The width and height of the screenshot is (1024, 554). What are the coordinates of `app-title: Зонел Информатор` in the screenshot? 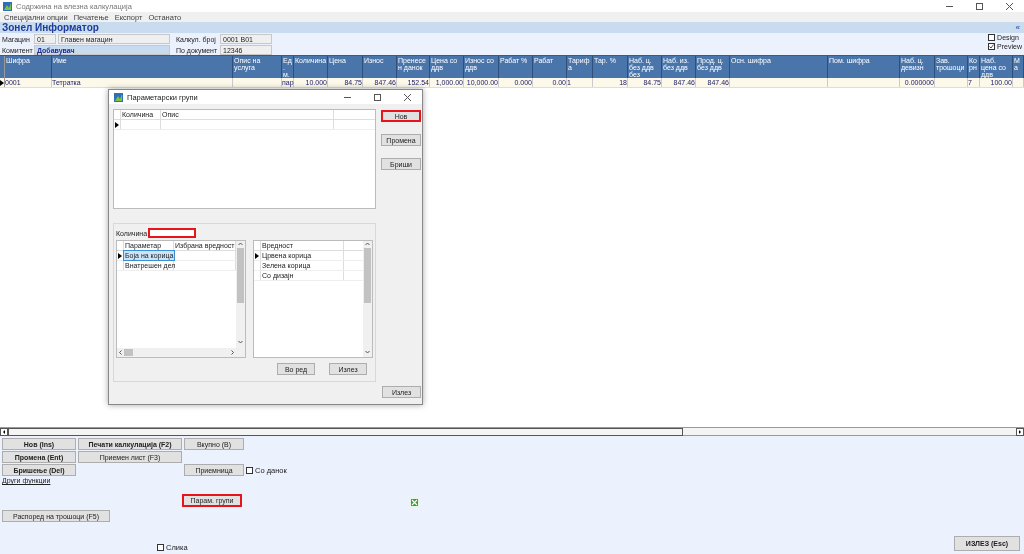 It's located at (50, 27).